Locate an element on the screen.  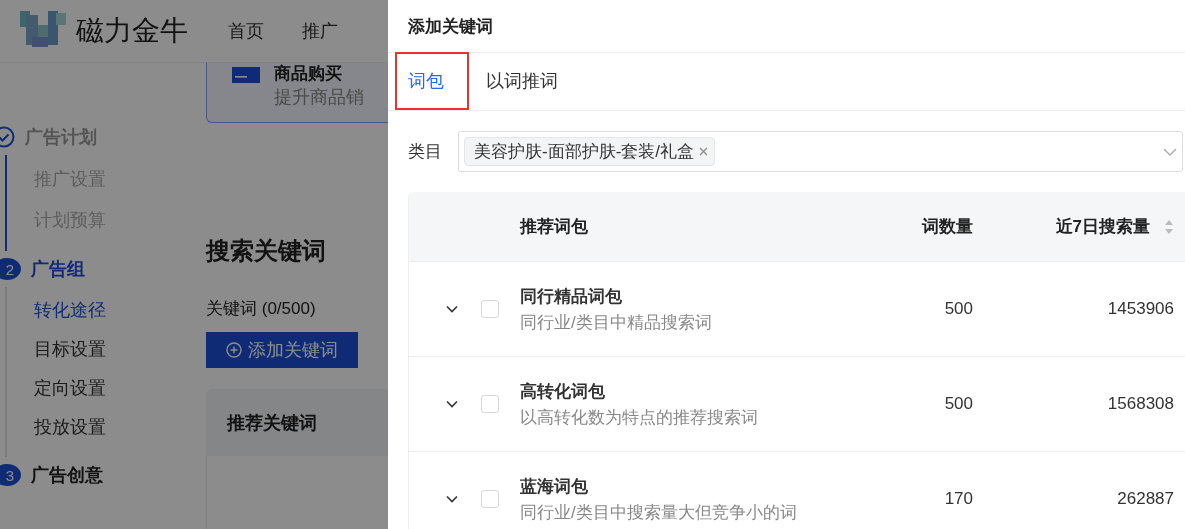
step-link: 投放设置 is located at coordinates (120, 427).